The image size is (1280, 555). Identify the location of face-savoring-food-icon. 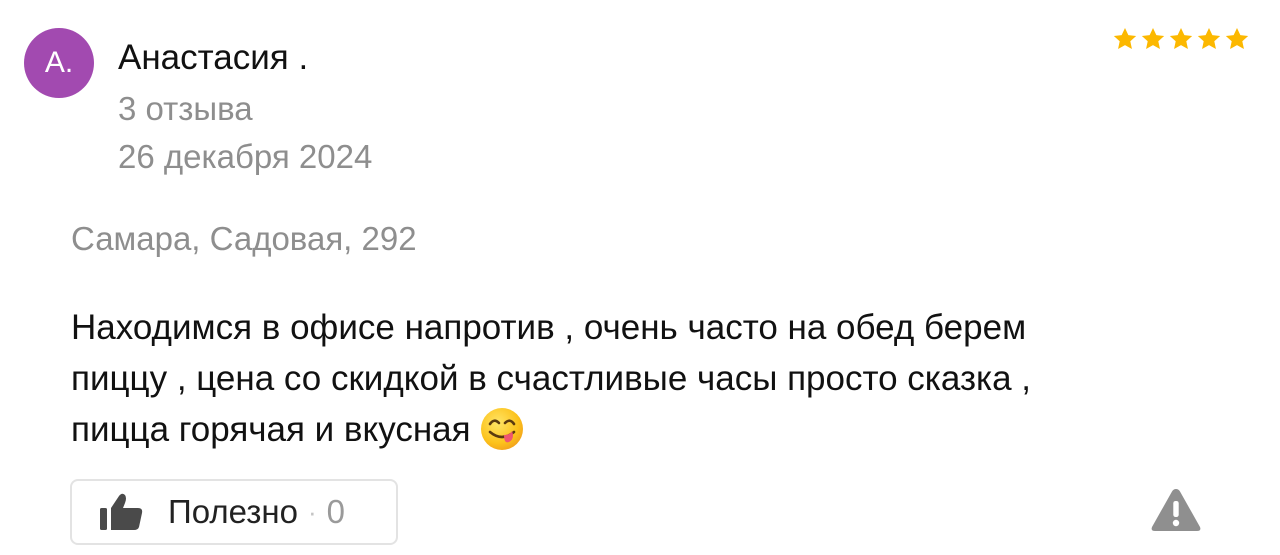
(501, 428).